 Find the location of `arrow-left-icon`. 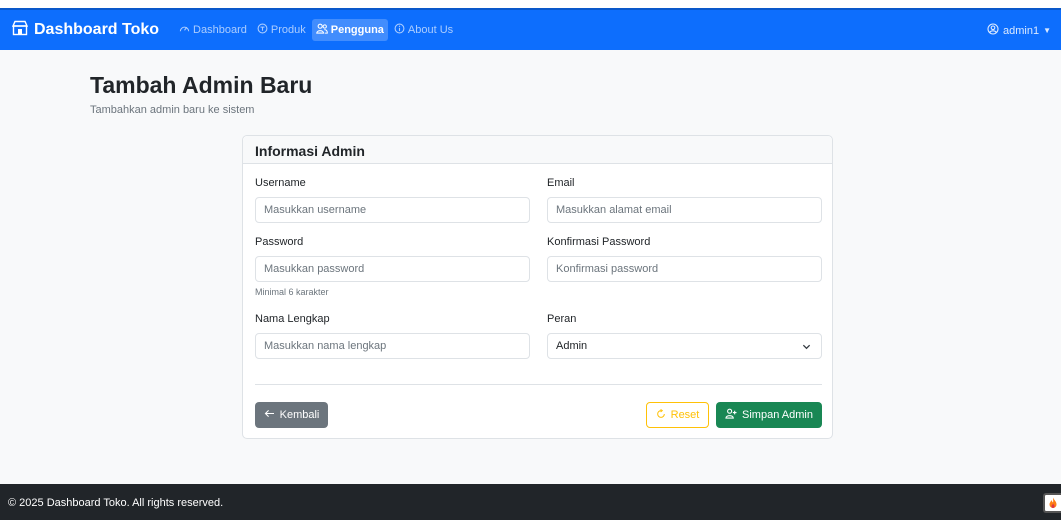

arrow-left-icon is located at coordinates (272, 415).